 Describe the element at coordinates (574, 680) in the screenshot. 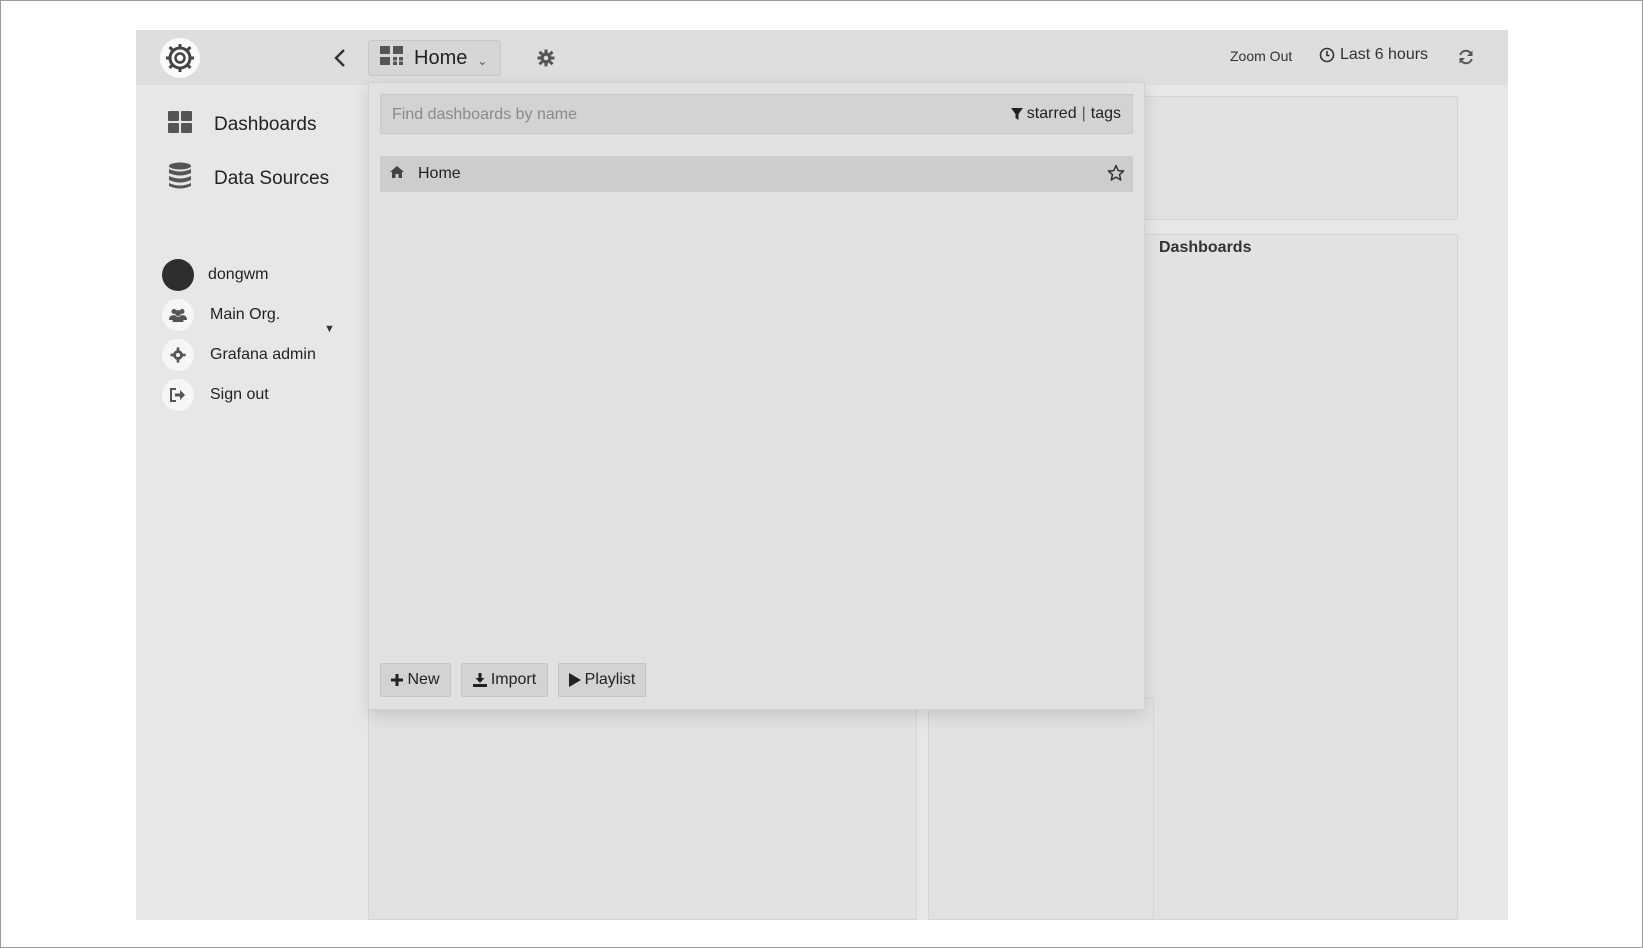

I see `play-icon` at that location.